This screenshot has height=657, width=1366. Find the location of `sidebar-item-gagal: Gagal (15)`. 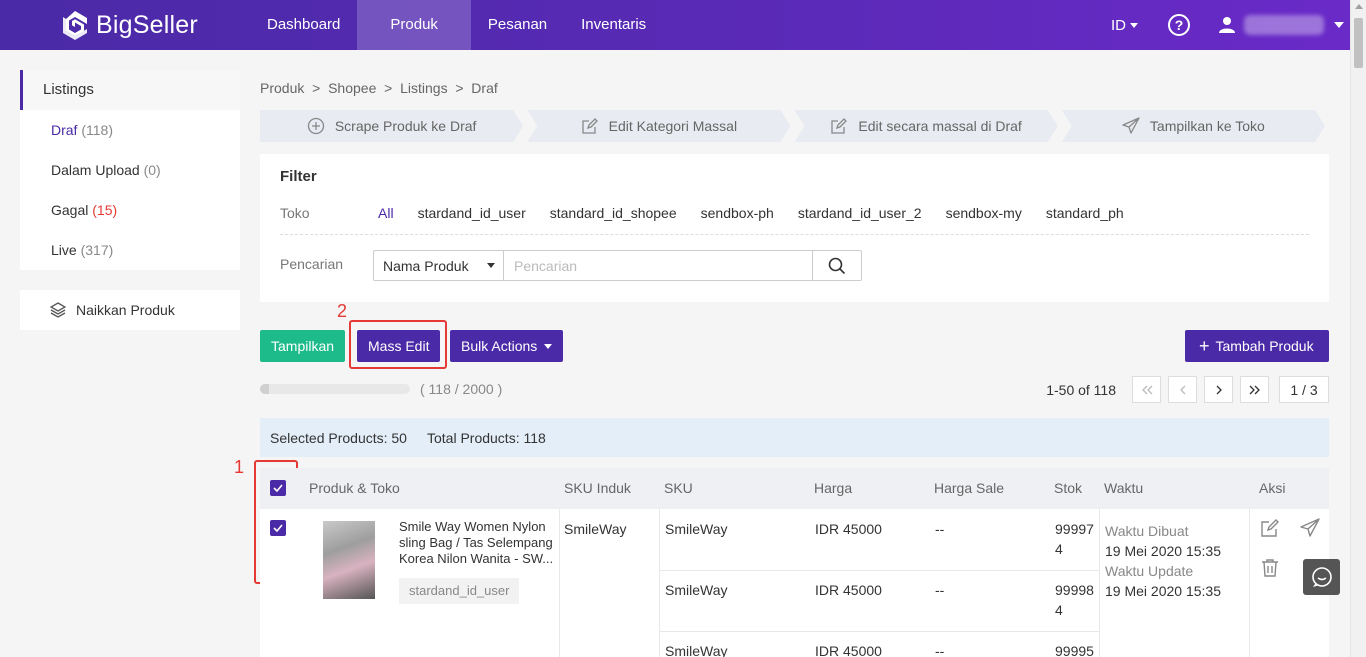

sidebar-item-gagal: Gagal (15) is located at coordinates (130, 210).